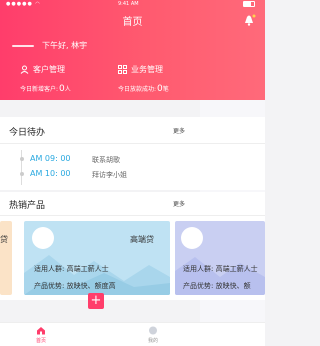  Describe the element at coordinates (152, 341) in the screenshot. I see `tab-profile-label: 我的` at that location.